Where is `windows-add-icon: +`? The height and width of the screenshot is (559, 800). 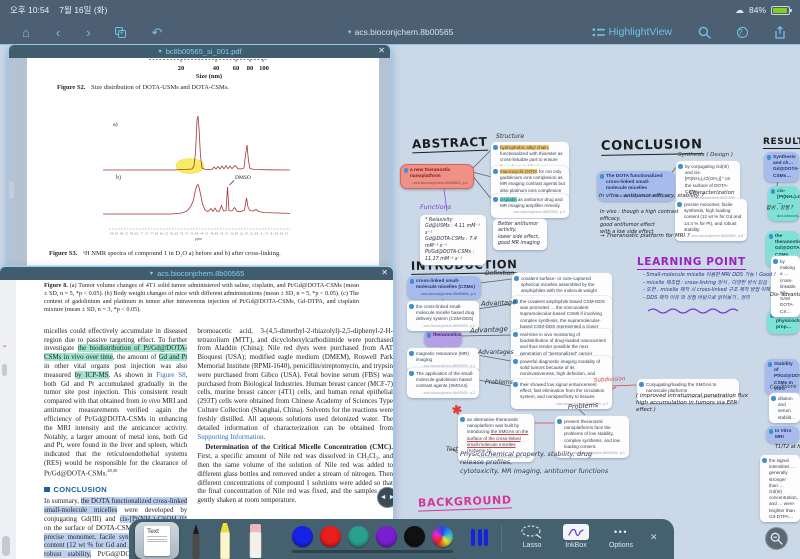 windows-add-icon: + is located at coordinates (120, 32).